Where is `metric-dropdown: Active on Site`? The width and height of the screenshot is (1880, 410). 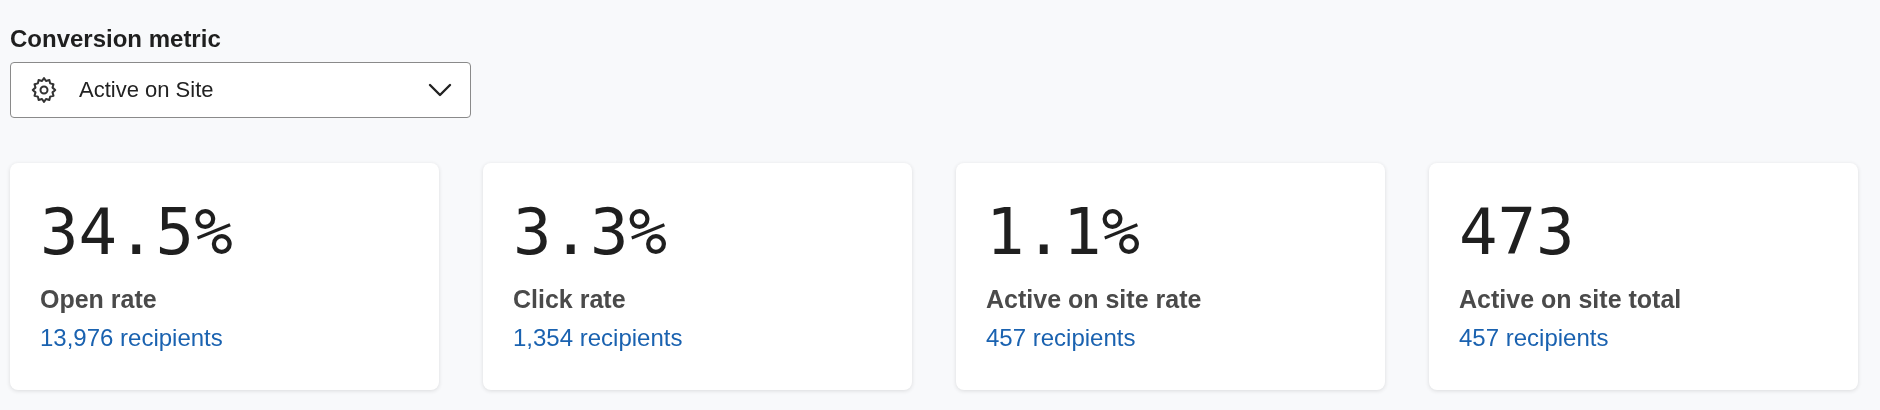 metric-dropdown: Active on Site is located at coordinates (240, 90).